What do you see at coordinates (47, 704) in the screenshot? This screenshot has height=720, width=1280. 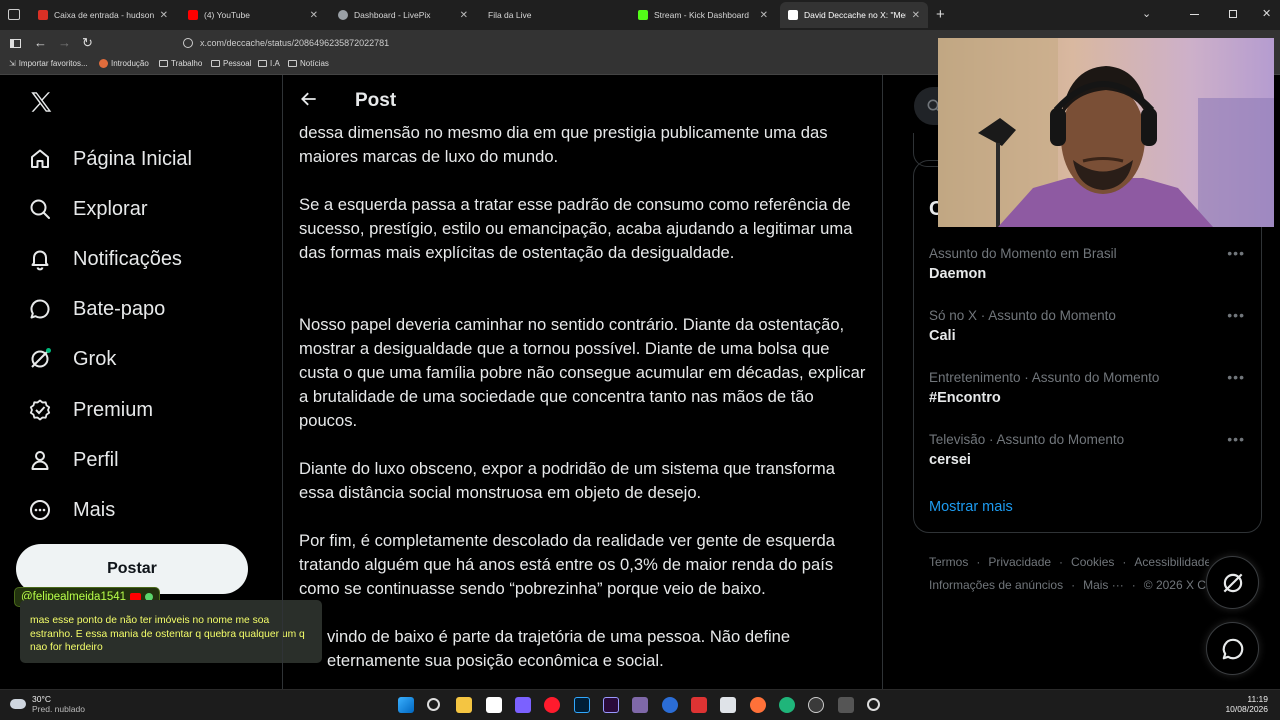 I see `weather-widget: 30°C Pred. nublado` at bounding box center [47, 704].